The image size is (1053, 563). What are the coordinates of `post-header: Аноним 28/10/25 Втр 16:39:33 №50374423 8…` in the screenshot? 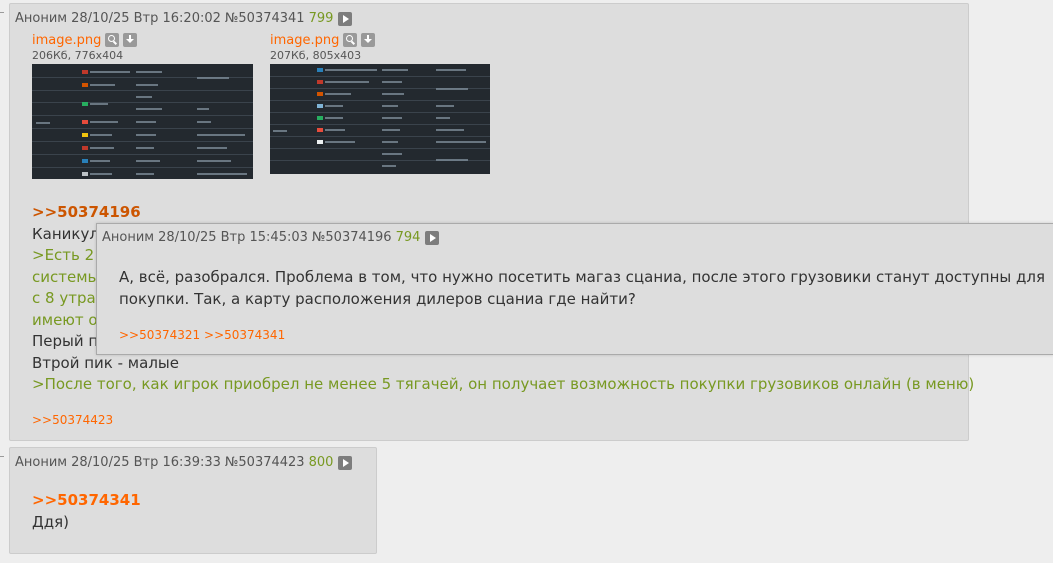 It's located at (184, 462).